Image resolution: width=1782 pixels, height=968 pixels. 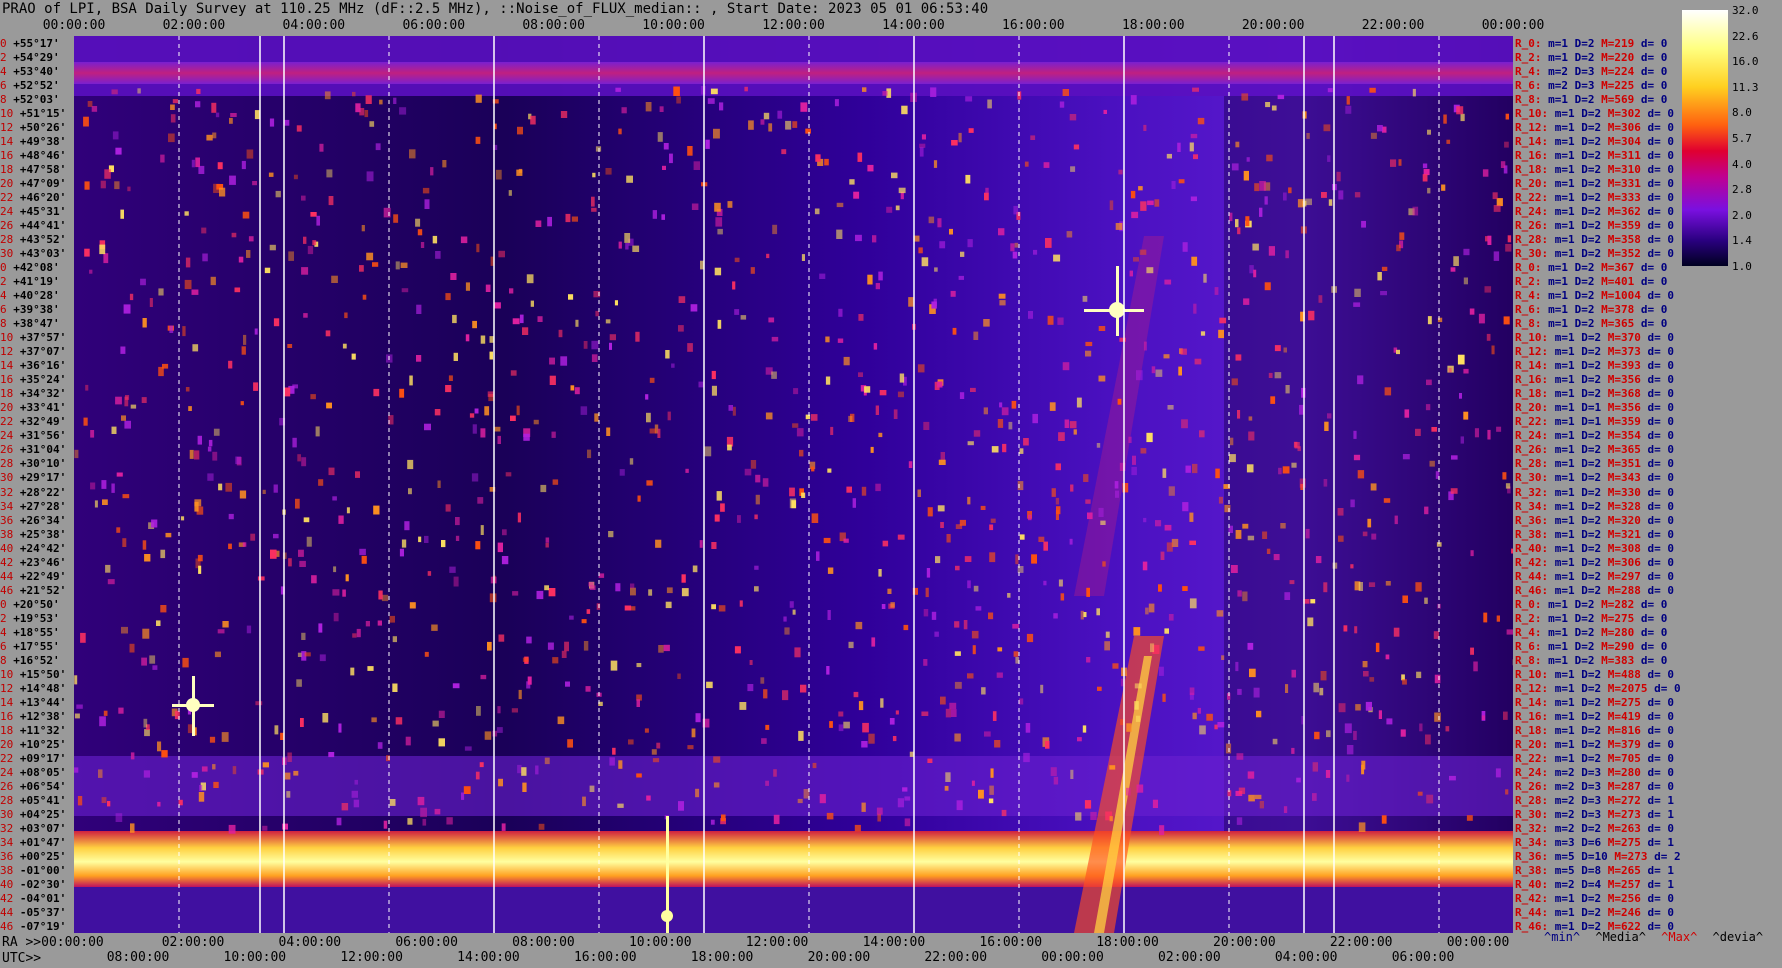 What do you see at coordinates (10, 240) in the screenshot?
I see `beam-index: 28` at bounding box center [10, 240].